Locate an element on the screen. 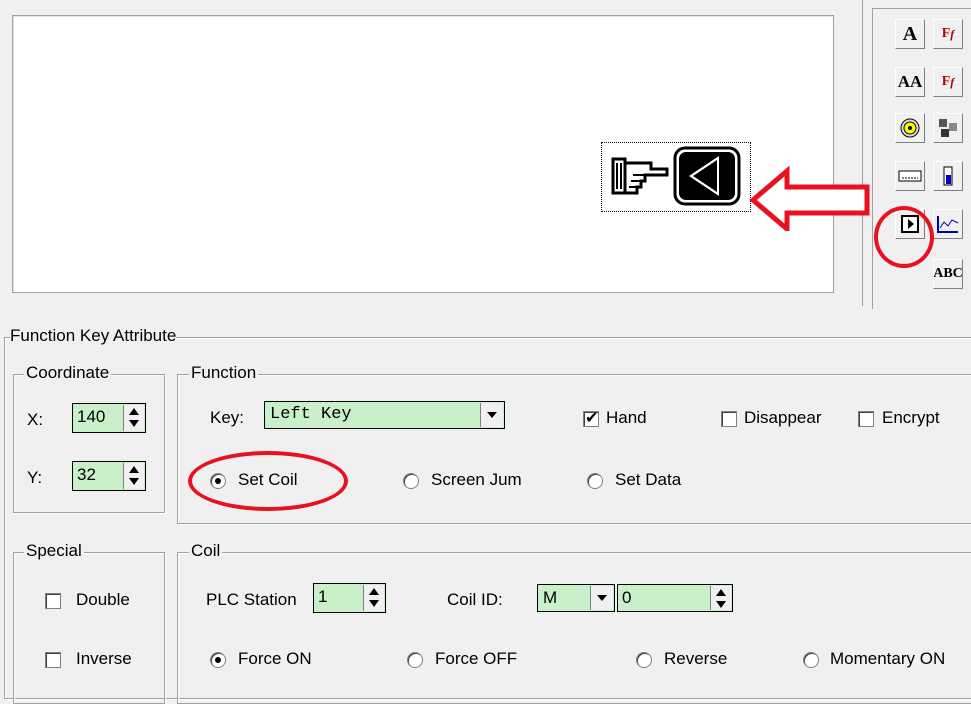  annotation-arrow is located at coordinates (809, 198).